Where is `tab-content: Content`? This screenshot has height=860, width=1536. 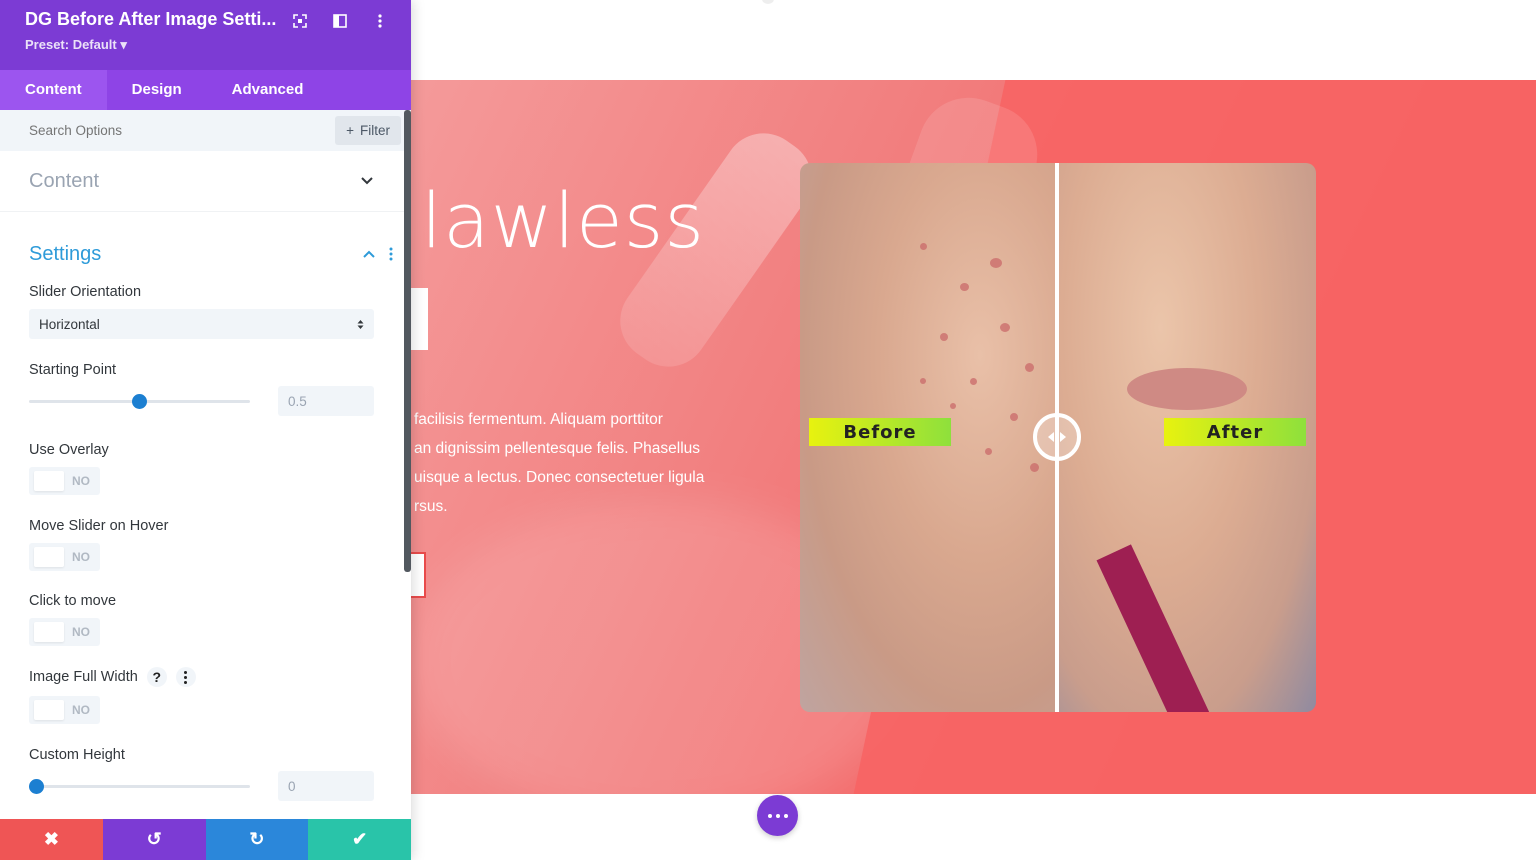
tab-content: Content is located at coordinates (53, 90).